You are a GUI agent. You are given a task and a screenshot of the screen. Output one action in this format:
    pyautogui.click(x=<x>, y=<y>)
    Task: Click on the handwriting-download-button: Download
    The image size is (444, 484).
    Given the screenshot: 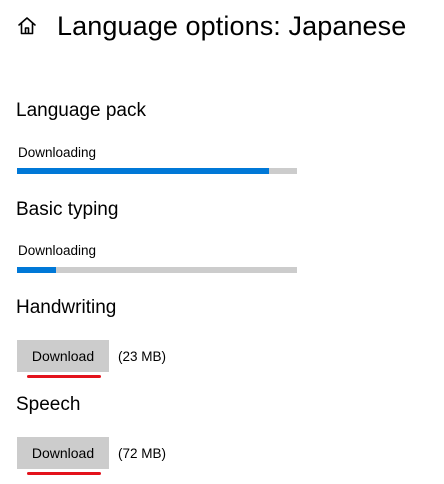 What is the action you would take?
    pyautogui.click(x=63, y=359)
    